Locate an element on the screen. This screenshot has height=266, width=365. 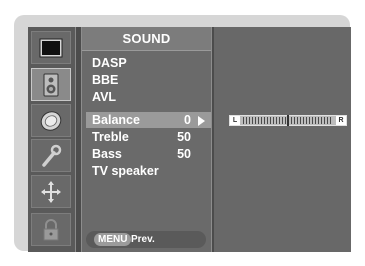
menu-item-bbe: BBE is located at coordinates (148, 80).